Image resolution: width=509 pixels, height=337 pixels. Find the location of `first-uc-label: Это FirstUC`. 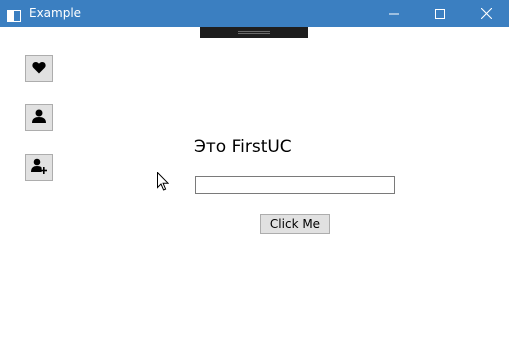

first-uc-label: Это FirstUC is located at coordinates (243, 147).